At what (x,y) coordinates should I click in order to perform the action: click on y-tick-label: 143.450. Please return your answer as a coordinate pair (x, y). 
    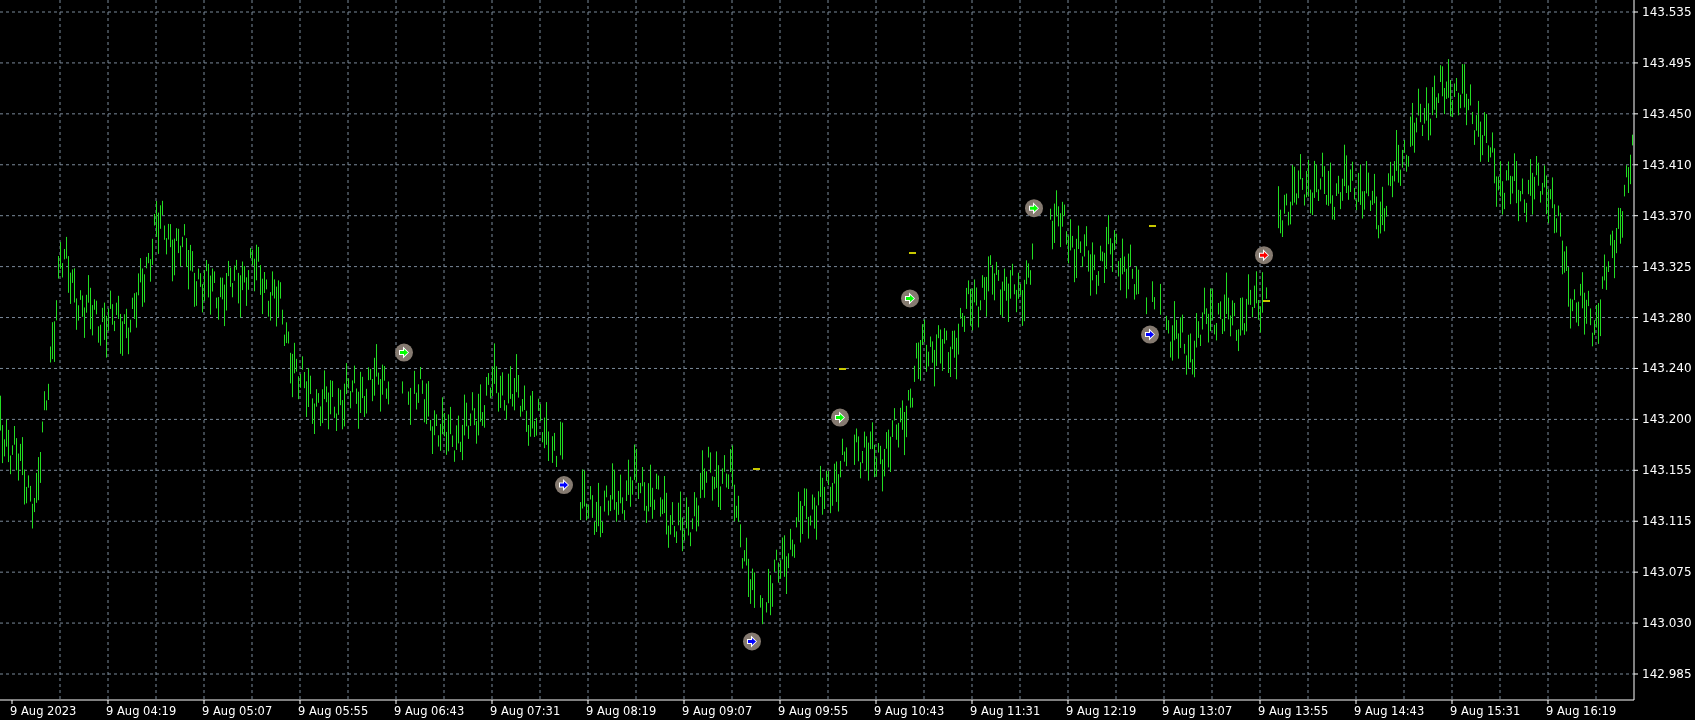
    Looking at the image, I should click on (1667, 113).